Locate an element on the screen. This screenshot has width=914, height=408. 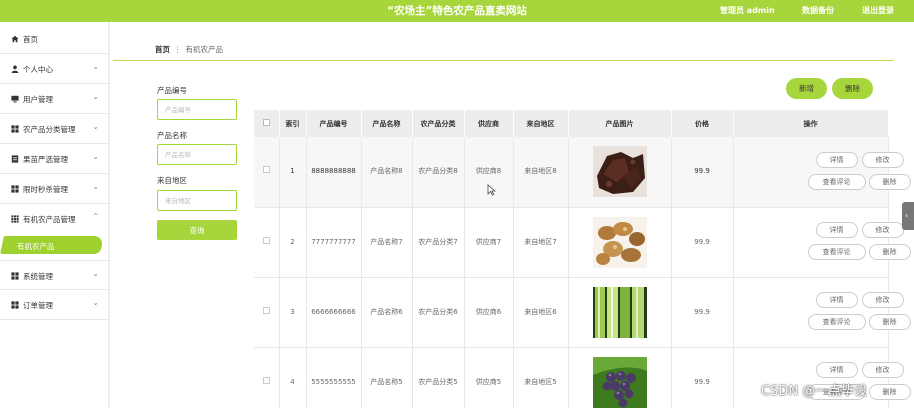
sidebar-item-category: 农产品分类管理 ⌄ is located at coordinates (54, 129).